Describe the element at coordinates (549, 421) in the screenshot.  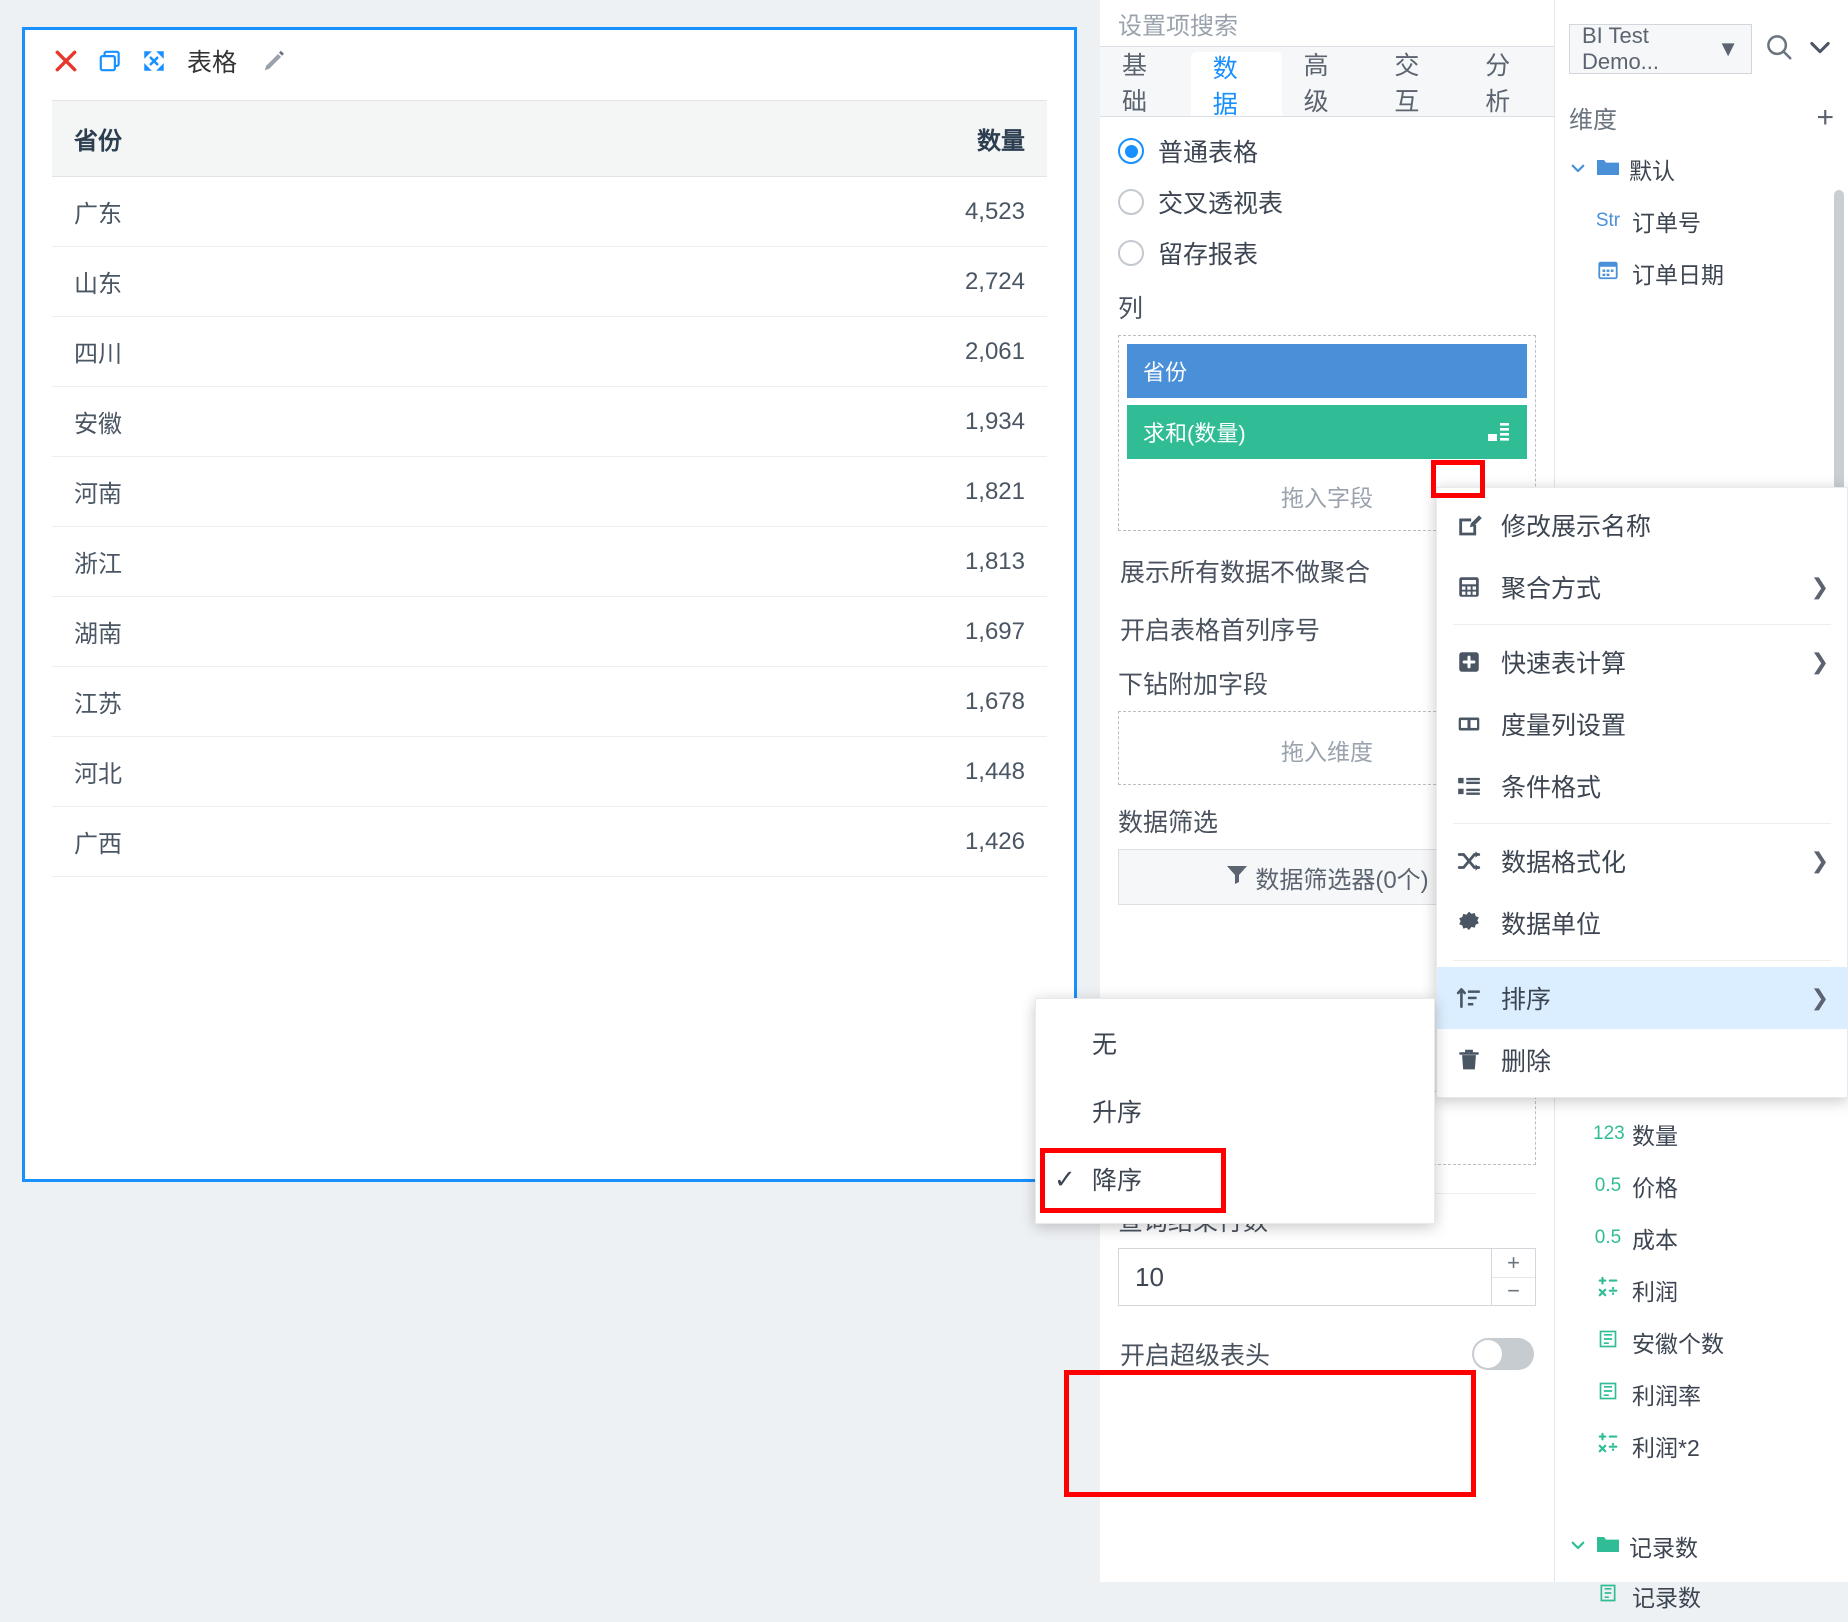
I see `table-row: 安徽 1,934` at that location.